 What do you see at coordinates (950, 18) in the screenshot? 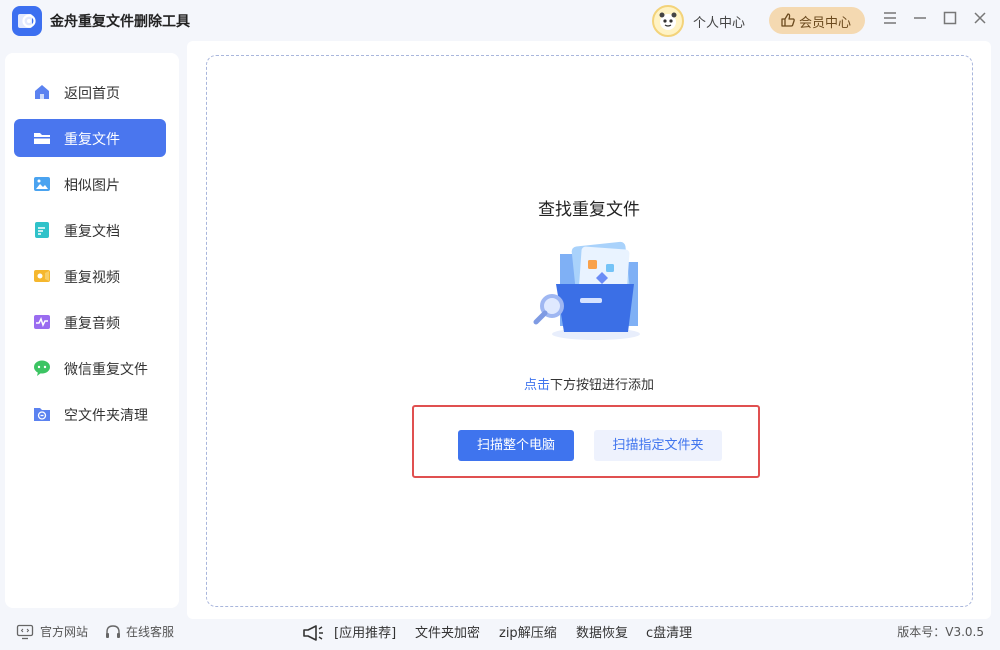
I see `maximize-icon` at bounding box center [950, 18].